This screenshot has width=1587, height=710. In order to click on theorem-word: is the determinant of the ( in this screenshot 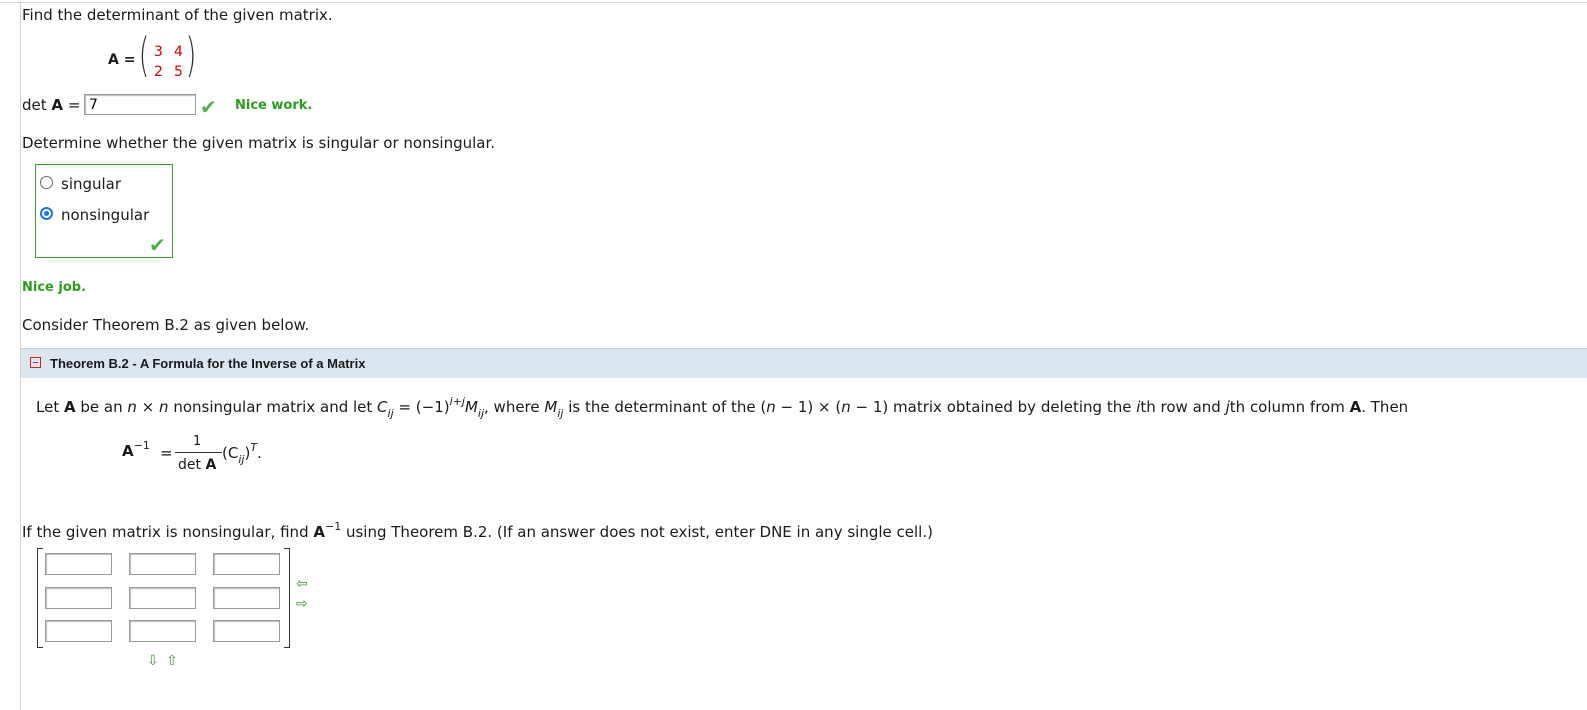, I will do `click(667, 407)`.